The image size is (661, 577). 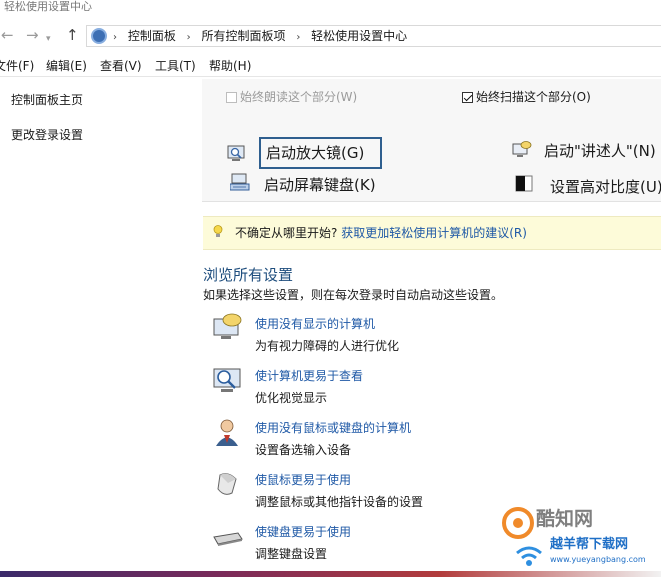 I want to click on history-dropdown-icon: ▾, so click(x=48, y=39).